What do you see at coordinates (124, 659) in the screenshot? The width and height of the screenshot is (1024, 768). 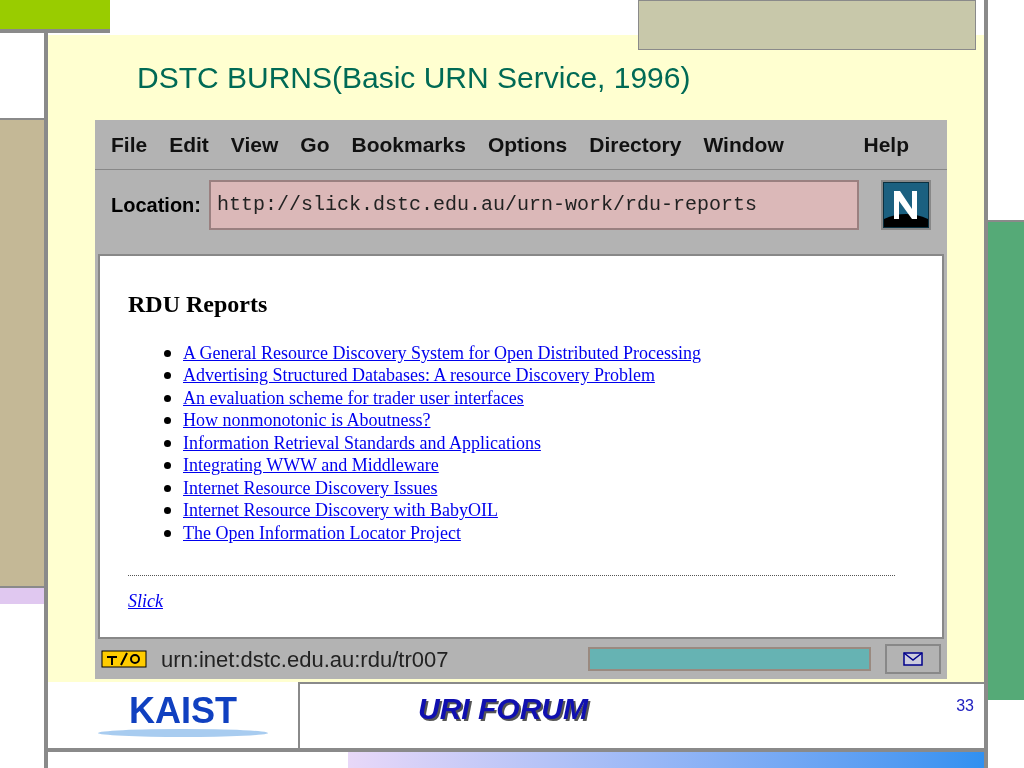 I see `security-key-icon` at bounding box center [124, 659].